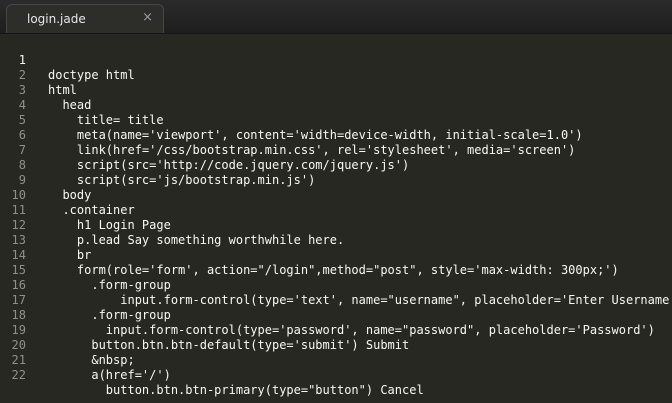  Describe the element at coordinates (336, 195) in the screenshot. I see `code-line: 10 .container` at that location.